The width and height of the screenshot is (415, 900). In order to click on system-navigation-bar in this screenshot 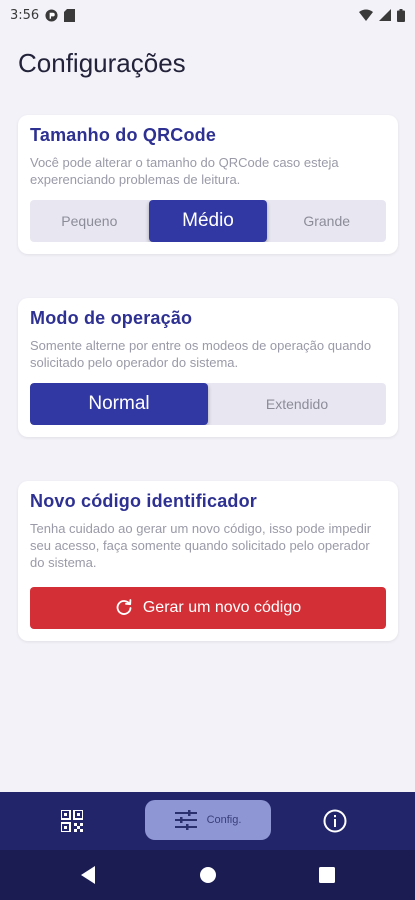, I will do `click(207, 875)`.